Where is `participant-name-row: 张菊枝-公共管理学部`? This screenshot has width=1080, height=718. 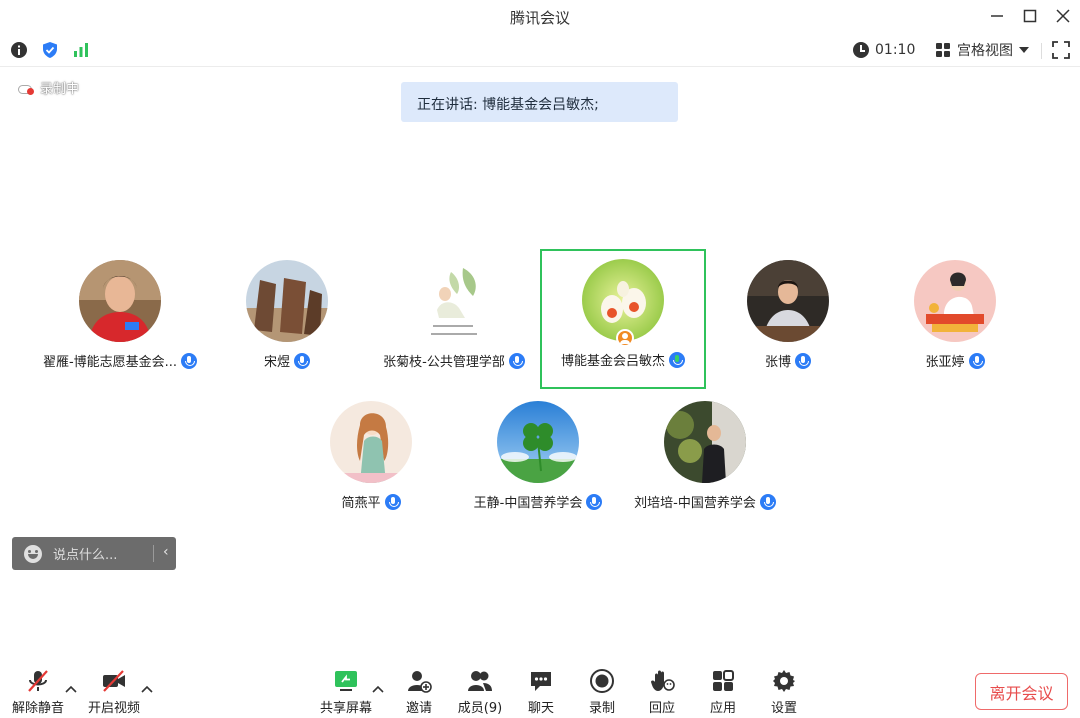
participant-name-row: 张菊枝-公共管理学部 is located at coordinates (454, 360).